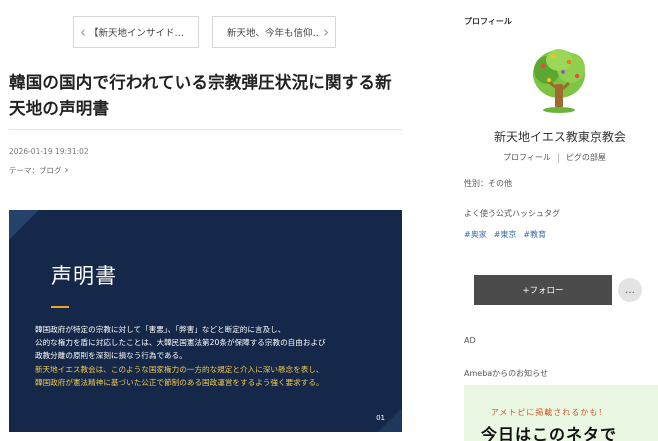 The image size is (658, 441). I want to click on statement-line: 政教分離の原則を深刻に損なう行為である。, so click(111, 356).